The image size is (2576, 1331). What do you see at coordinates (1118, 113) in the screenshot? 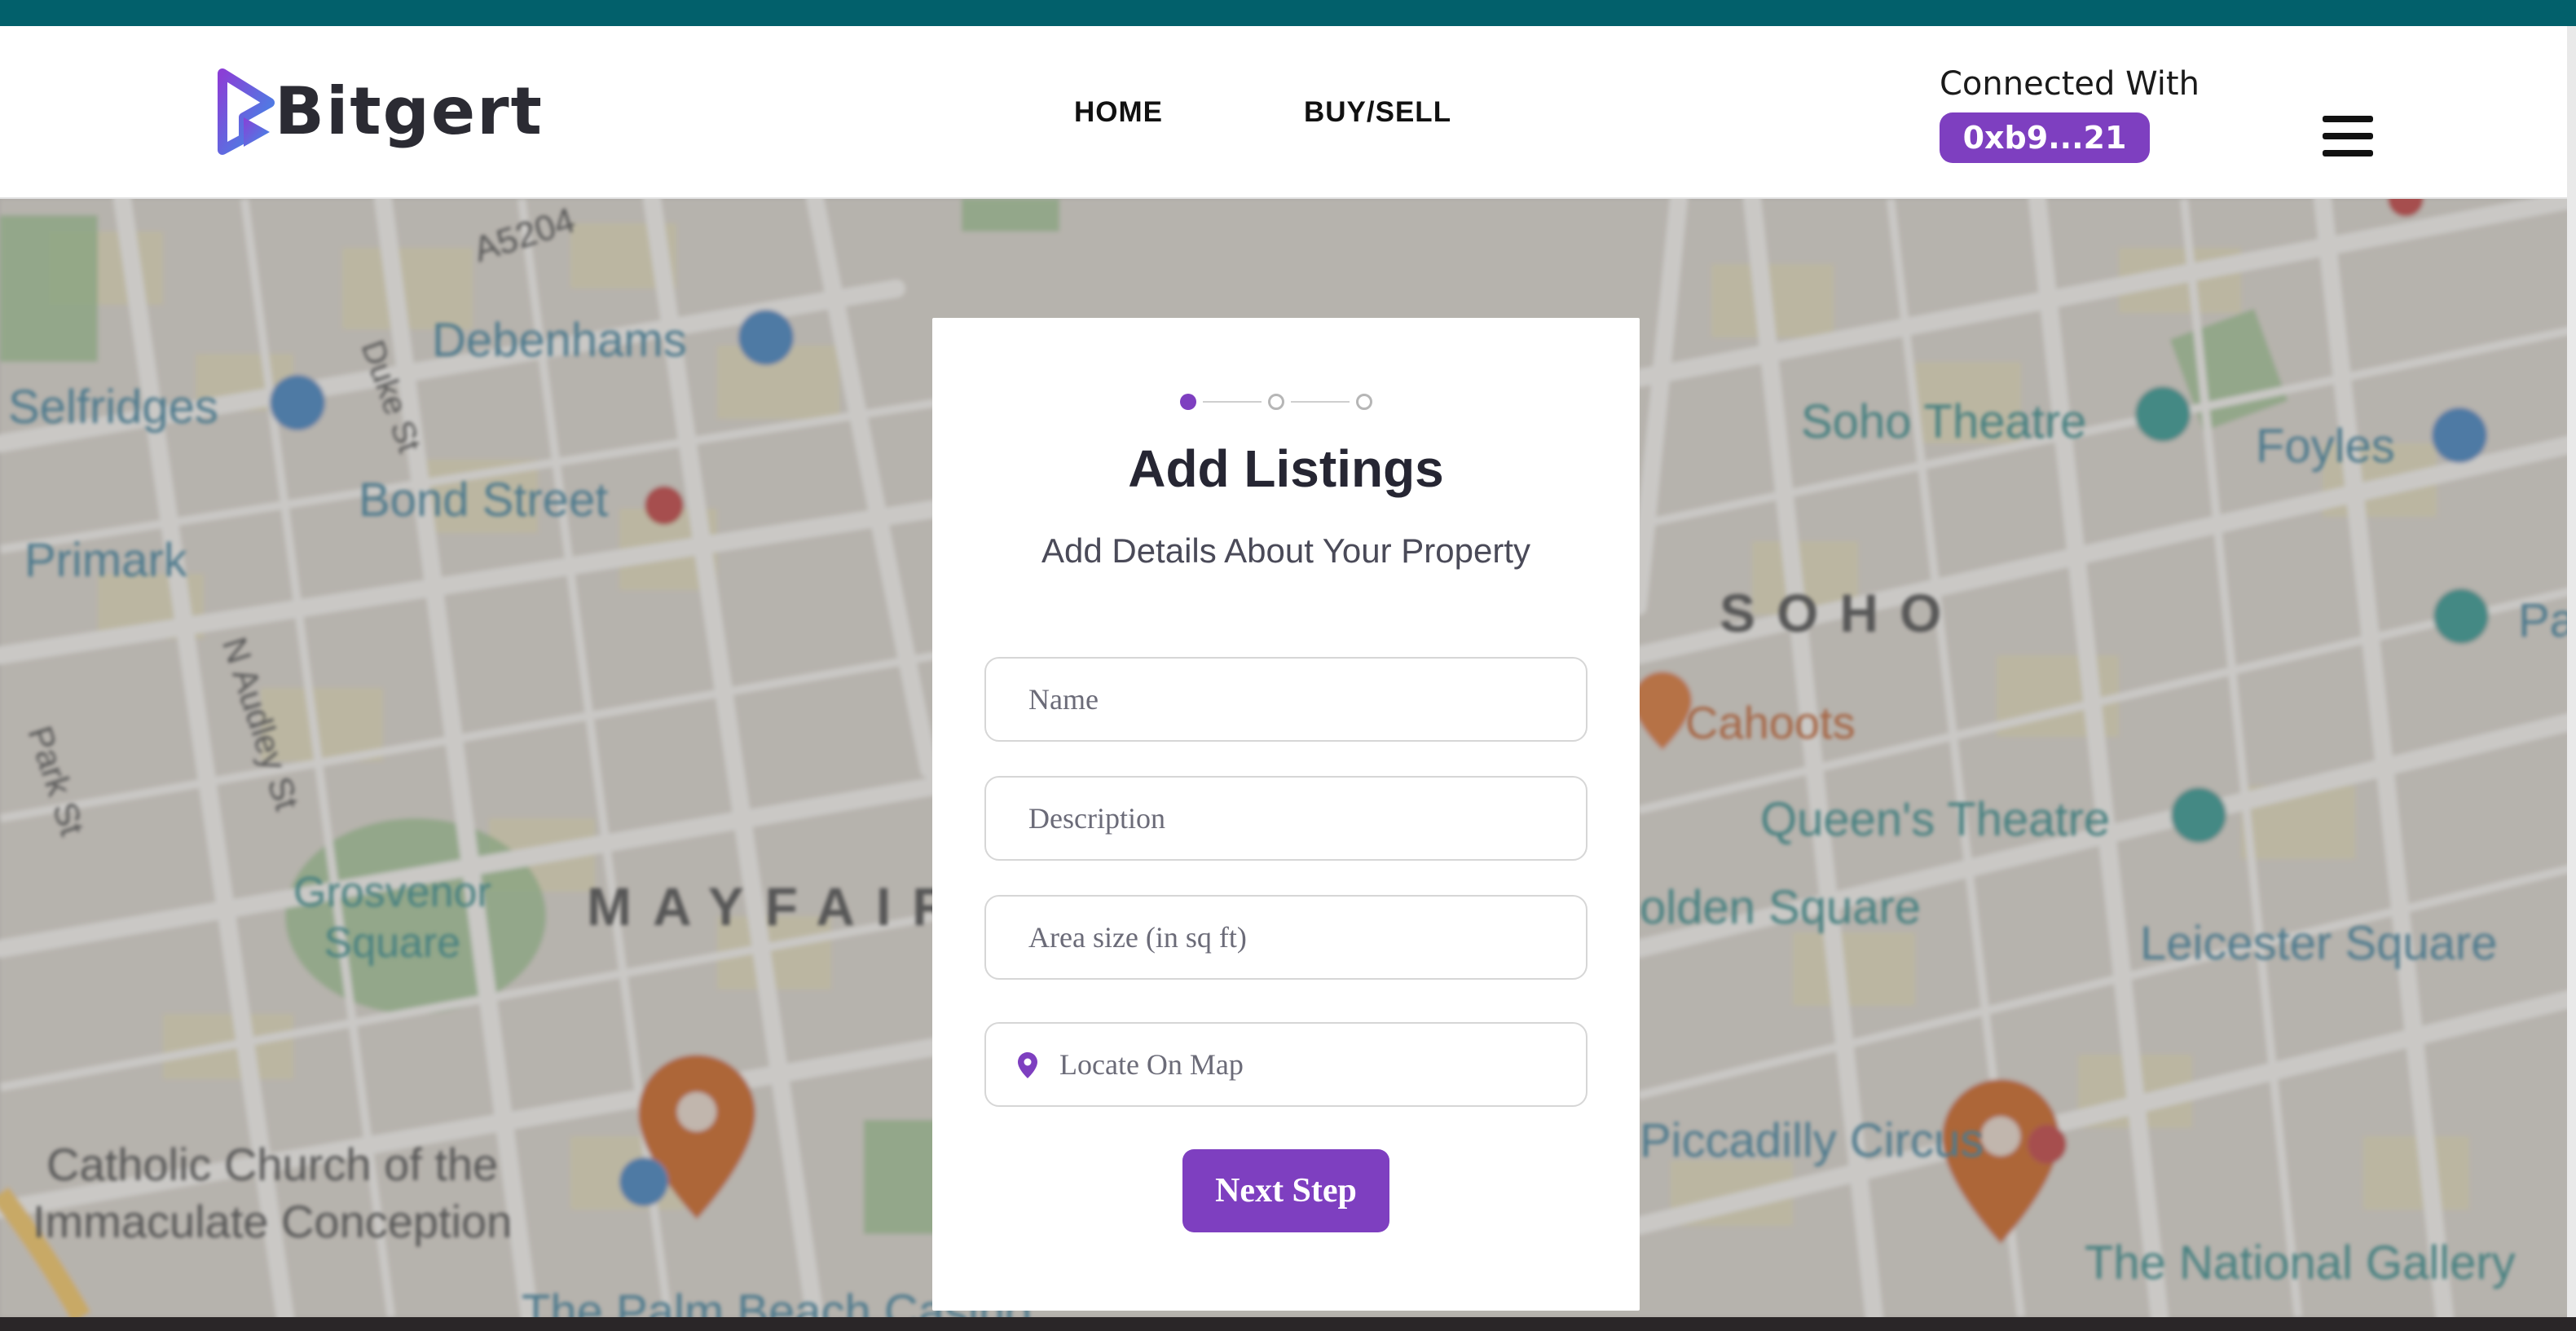
I see `nav-link-home: HOME` at bounding box center [1118, 113].